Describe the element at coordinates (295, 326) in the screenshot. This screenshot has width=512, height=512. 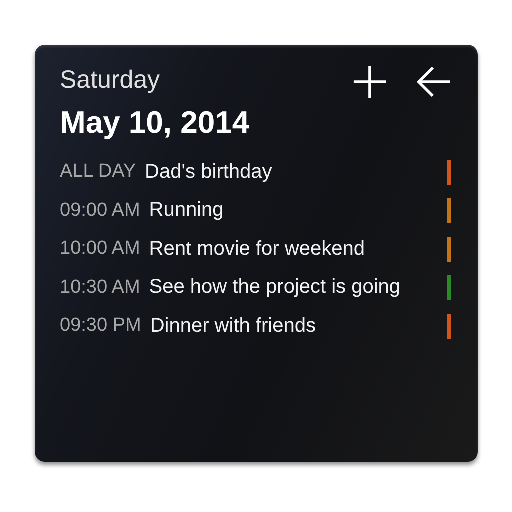
I see `event-title: Dinner with friends` at that location.